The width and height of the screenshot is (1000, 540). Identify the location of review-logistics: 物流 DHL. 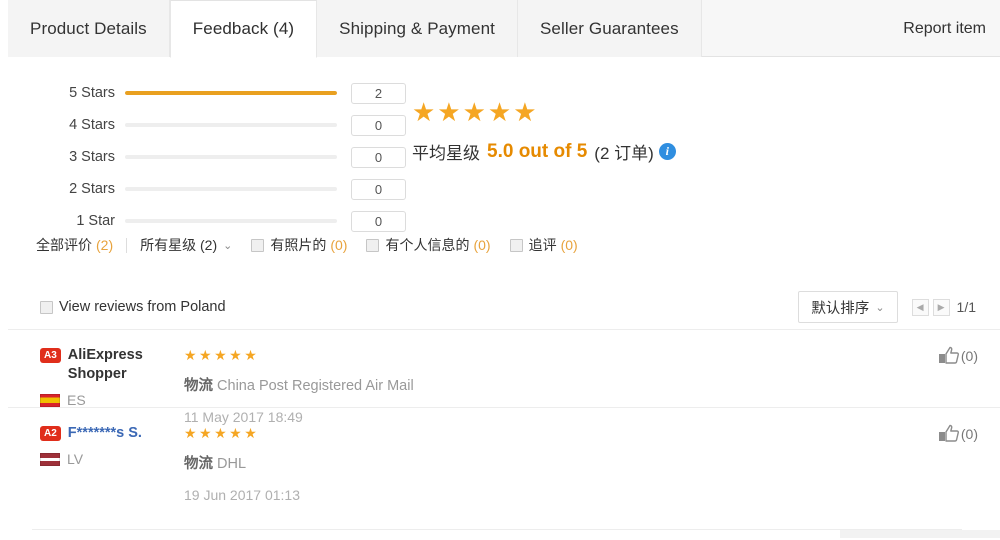
(242, 462).